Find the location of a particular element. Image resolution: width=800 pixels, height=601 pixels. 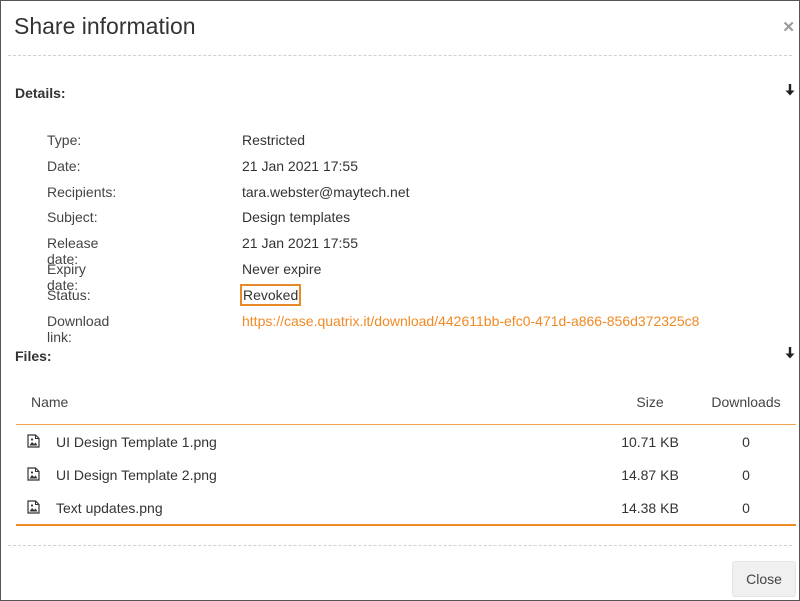

dialog-header: Share information ✕ is located at coordinates (400, 28).